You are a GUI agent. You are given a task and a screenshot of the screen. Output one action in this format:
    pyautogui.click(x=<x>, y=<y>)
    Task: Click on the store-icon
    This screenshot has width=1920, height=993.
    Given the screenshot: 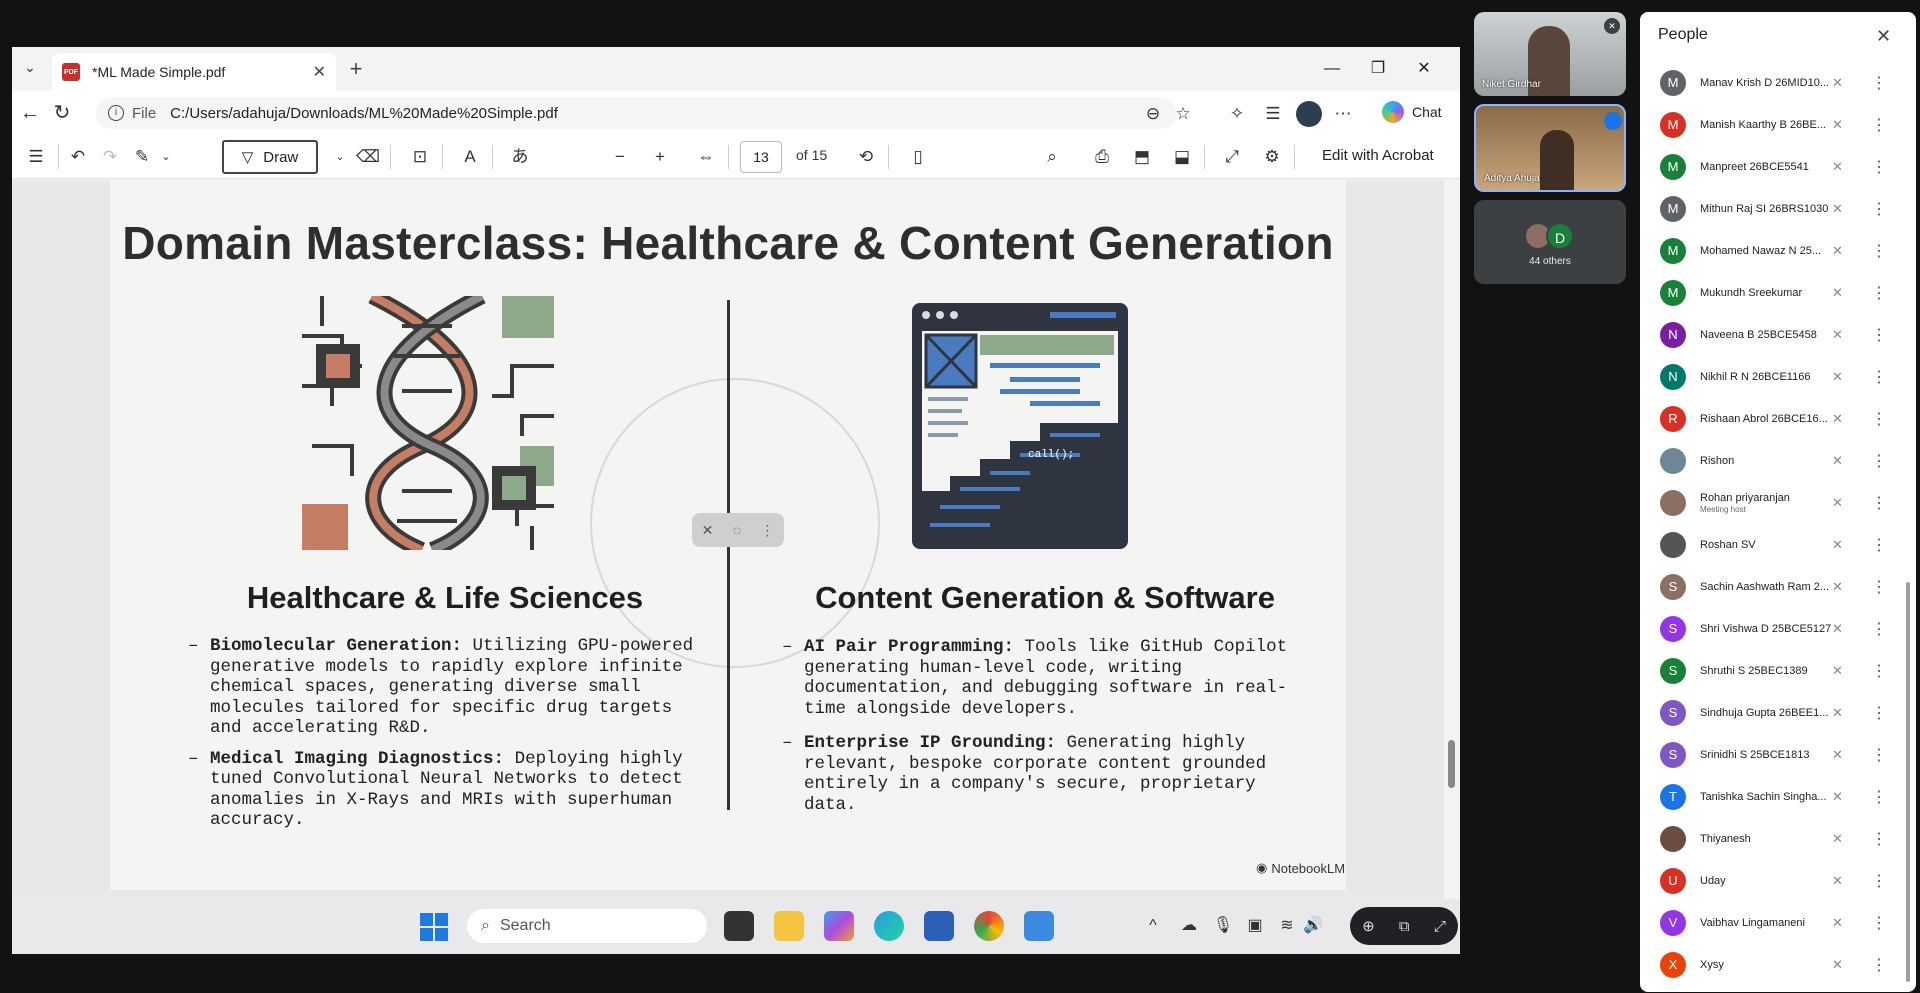 What is the action you would take?
    pyautogui.click(x=939, y=926)
    